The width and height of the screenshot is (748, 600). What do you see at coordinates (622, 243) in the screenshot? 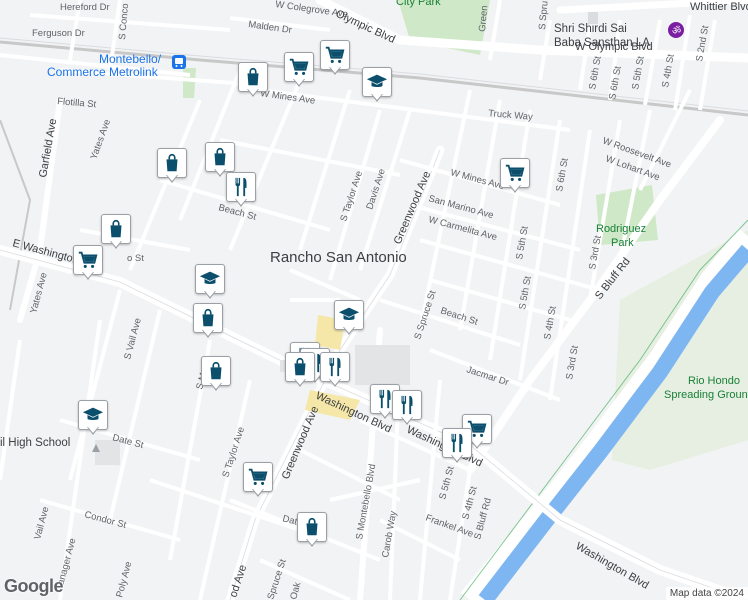
I see `svg-text: Park` at bounding box center [622, 243].